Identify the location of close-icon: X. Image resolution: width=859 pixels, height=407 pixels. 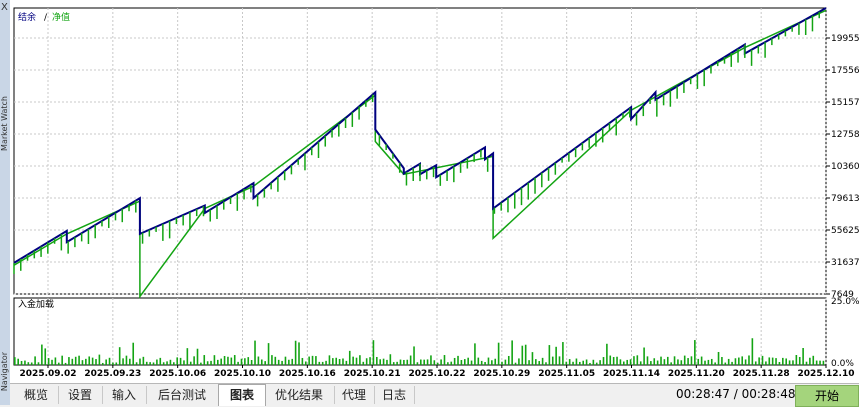
(4, 7).